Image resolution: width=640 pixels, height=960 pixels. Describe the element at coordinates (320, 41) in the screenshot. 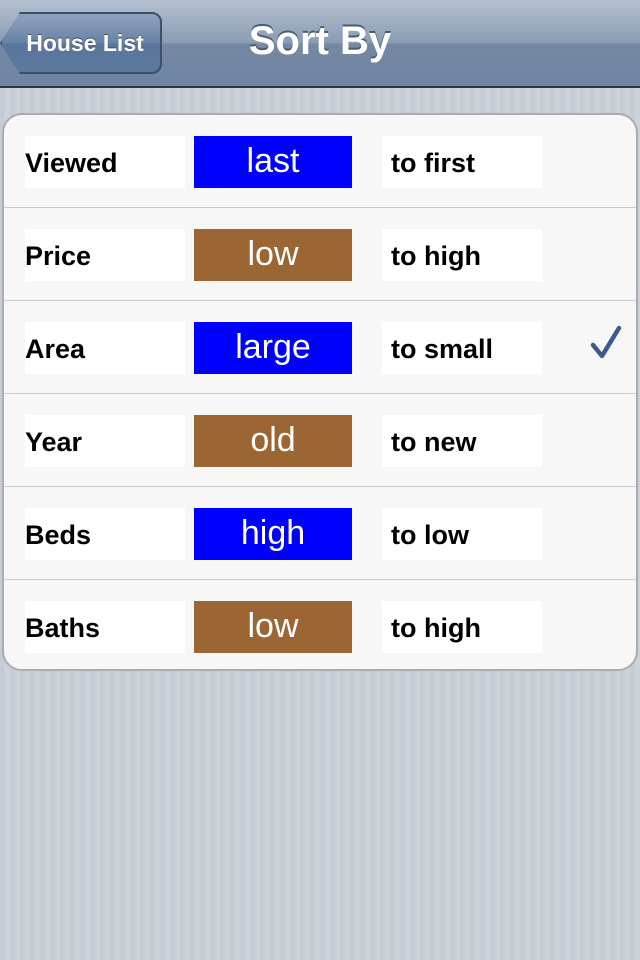

I see `page-title: Sort By` at that location.